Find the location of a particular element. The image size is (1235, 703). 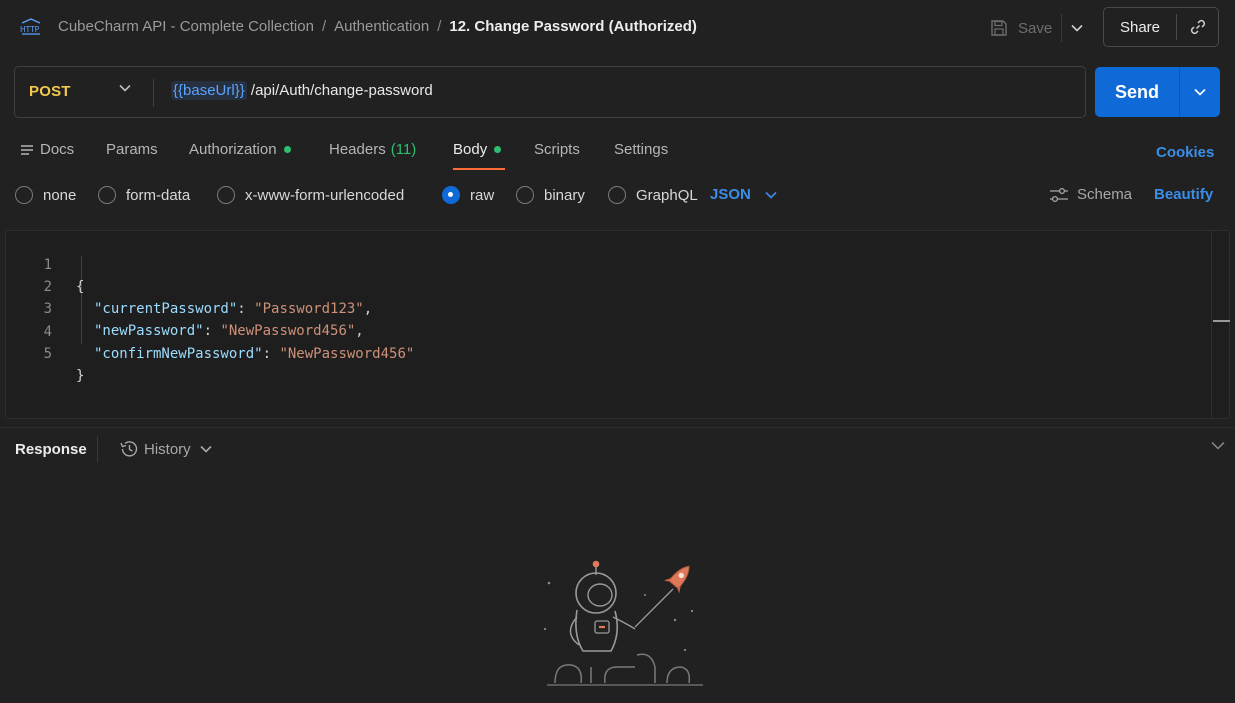

radio-binary: binary is located at coordinates (550, 195).